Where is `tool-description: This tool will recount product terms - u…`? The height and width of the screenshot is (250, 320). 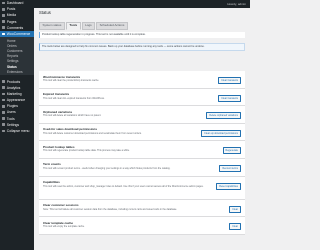 tool-description: This tool will recount product terms - u… is located at coordinates (107, 168).